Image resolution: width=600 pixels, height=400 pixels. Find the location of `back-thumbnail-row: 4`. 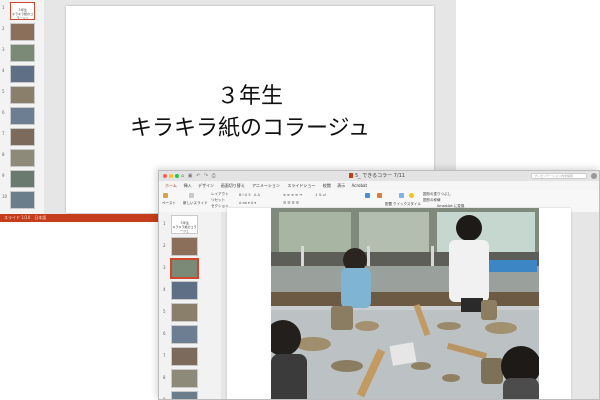

back-thumbnail-row: 4 is located at coordinates (22, 75).